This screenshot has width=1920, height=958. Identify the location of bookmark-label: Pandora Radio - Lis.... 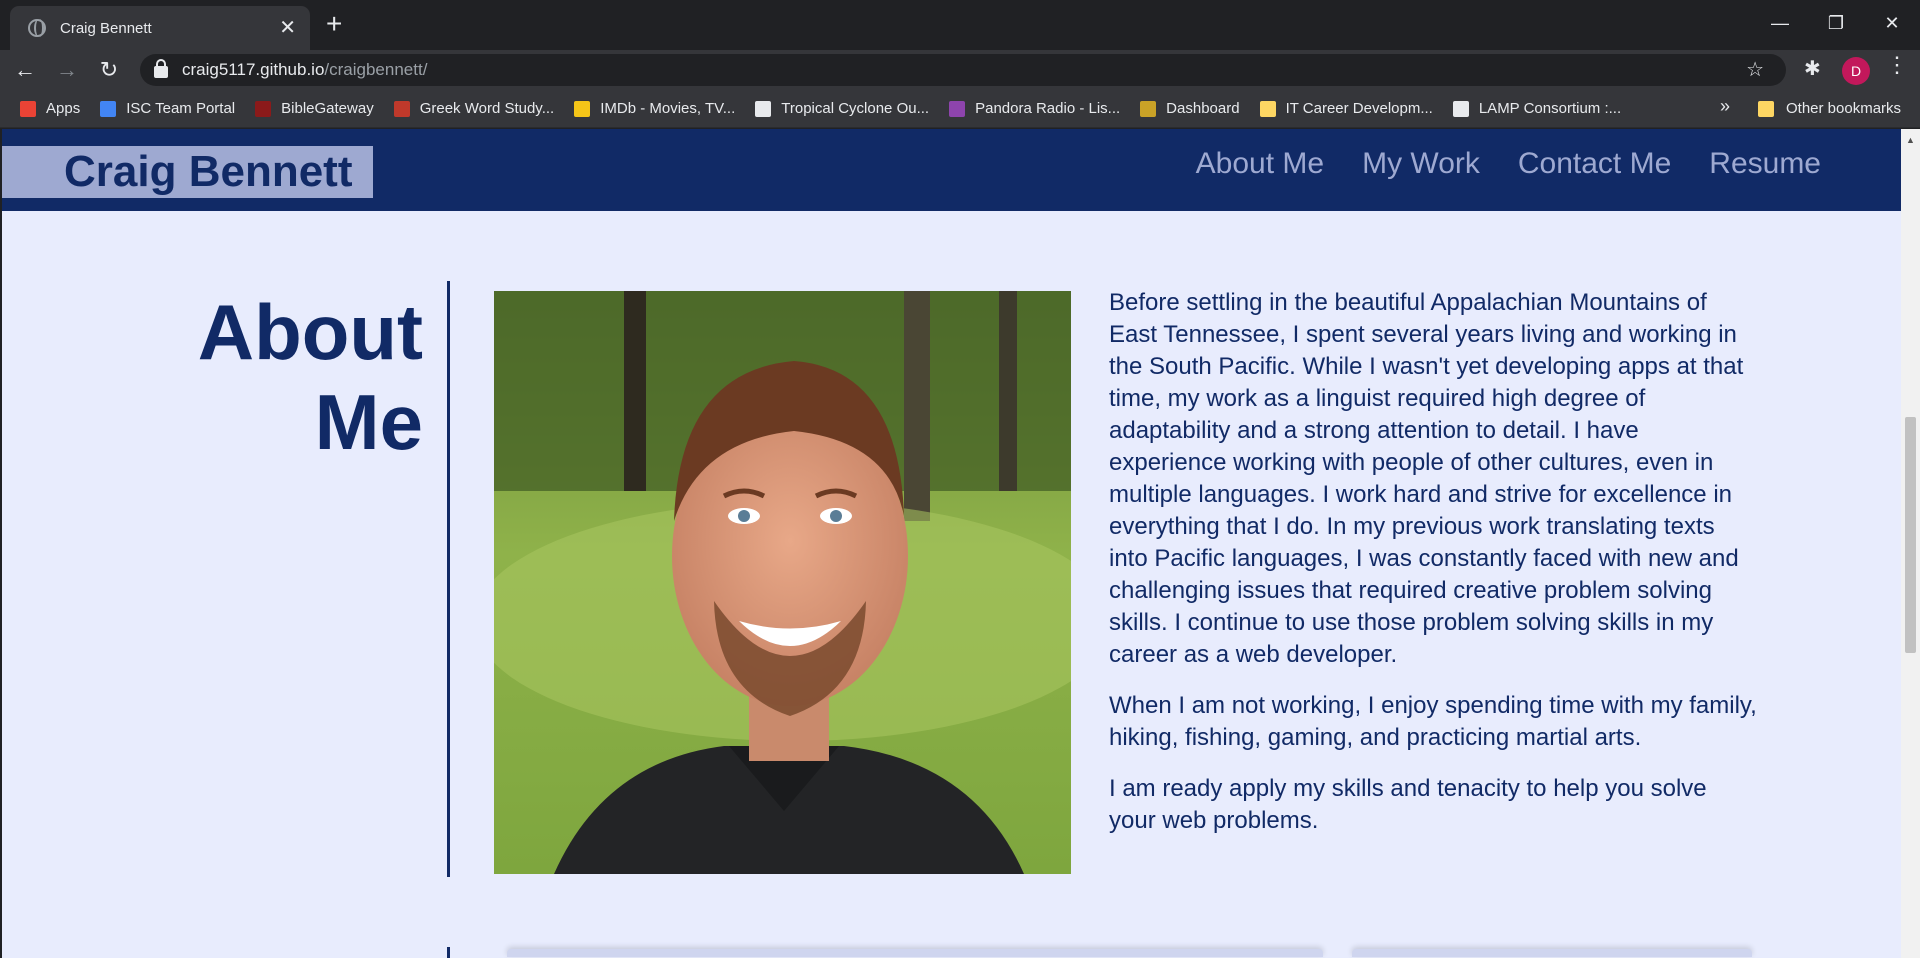
(1048, 108).